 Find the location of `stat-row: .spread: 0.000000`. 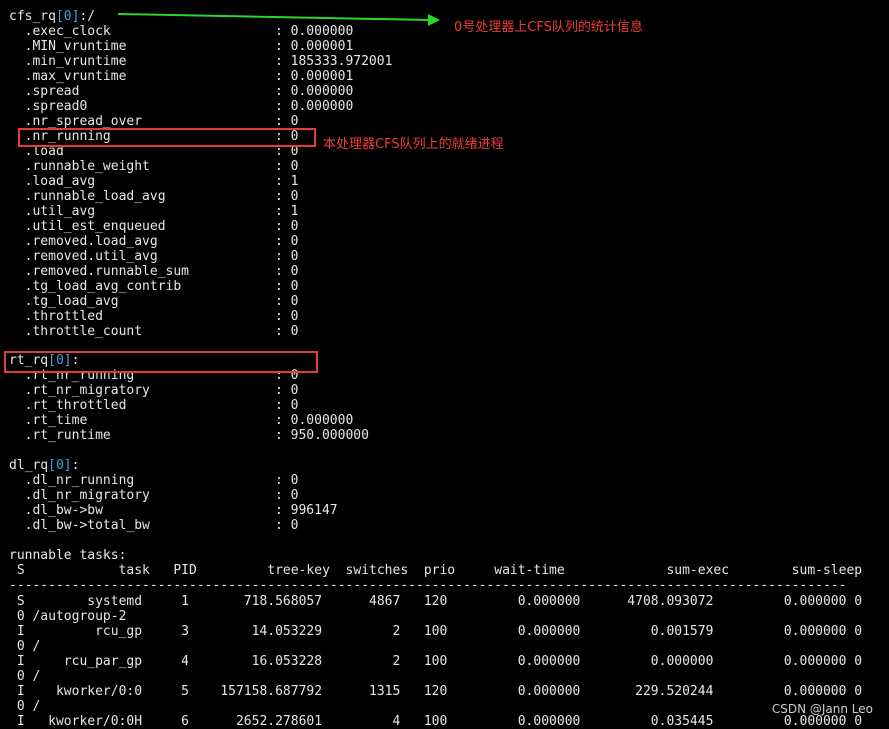

stat-row: .spread: 0.000000 is located at coordinates (181, 91).